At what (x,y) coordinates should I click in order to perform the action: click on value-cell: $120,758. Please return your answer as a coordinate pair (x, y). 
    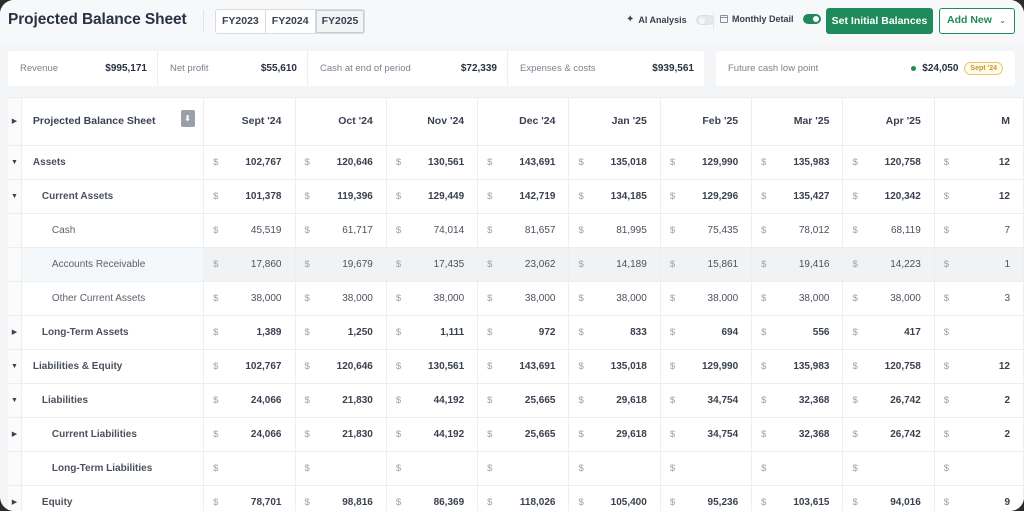
    Looking at the image, I should click on (888, 162).